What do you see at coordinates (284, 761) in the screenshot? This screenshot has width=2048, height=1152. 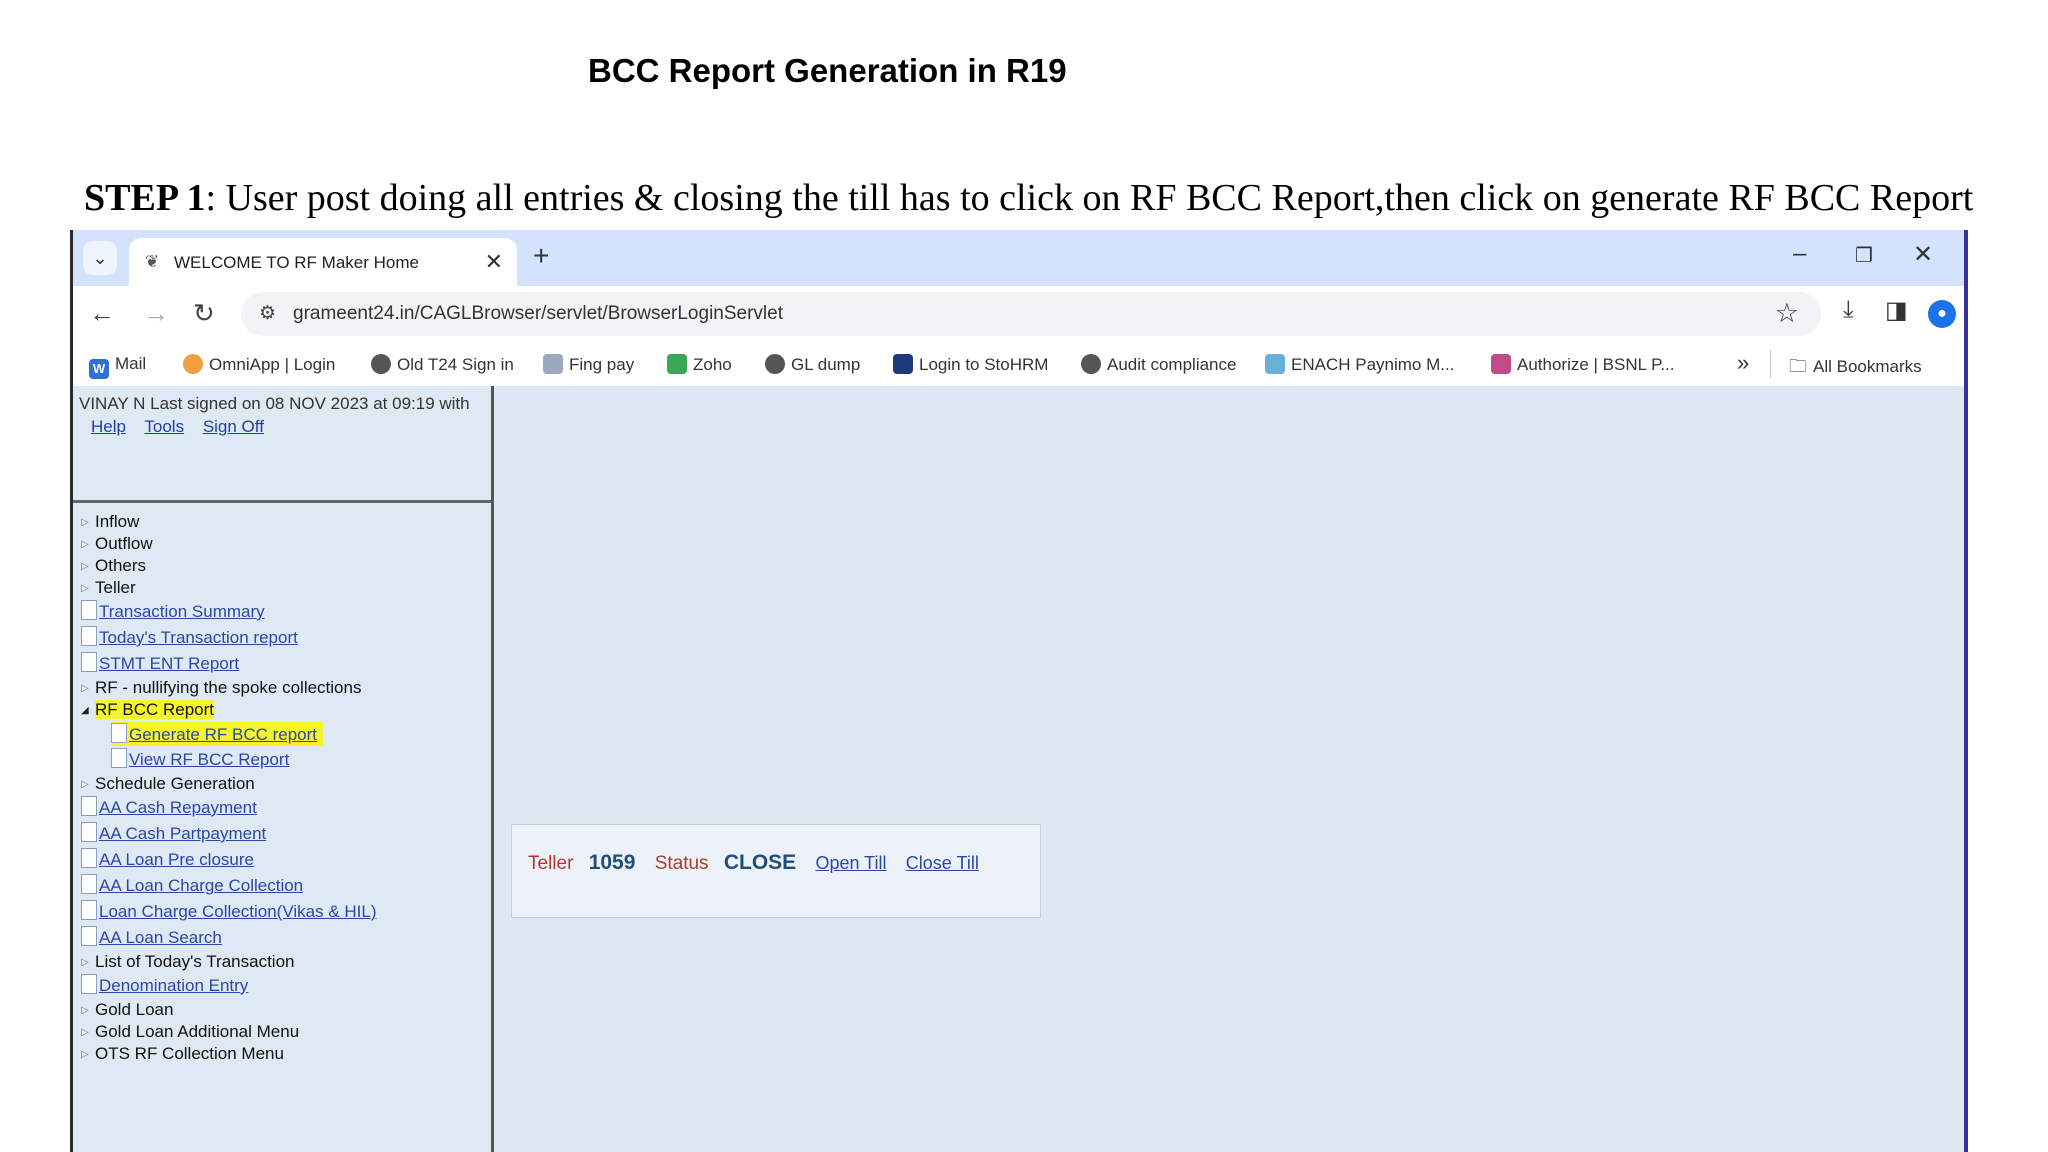 I see `menu-view-rf-bcc-report: View RF BCC Report` at bounding box center [284, 761].